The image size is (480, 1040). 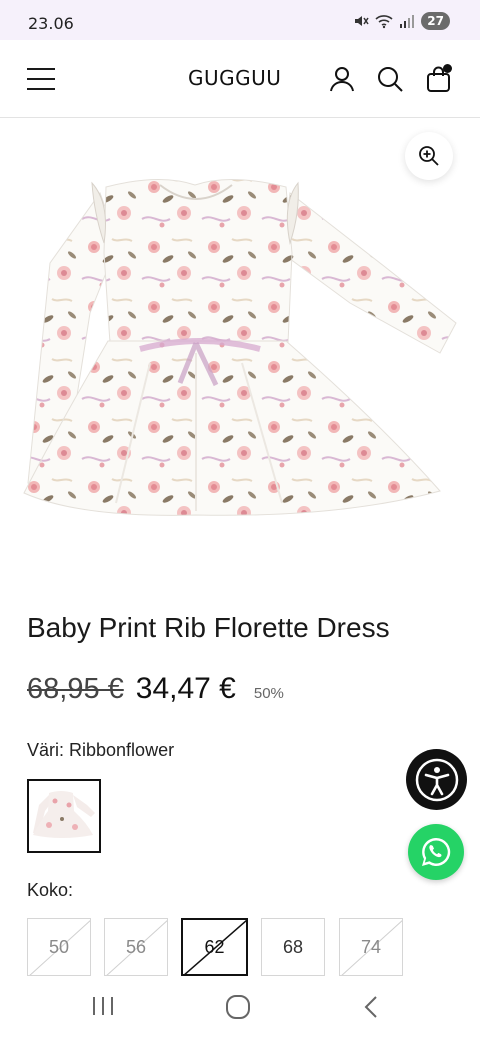 What do you see at coordinates (407, 21) in the screenshot?
I see `signal-icon` at bounding box center [407, 21].